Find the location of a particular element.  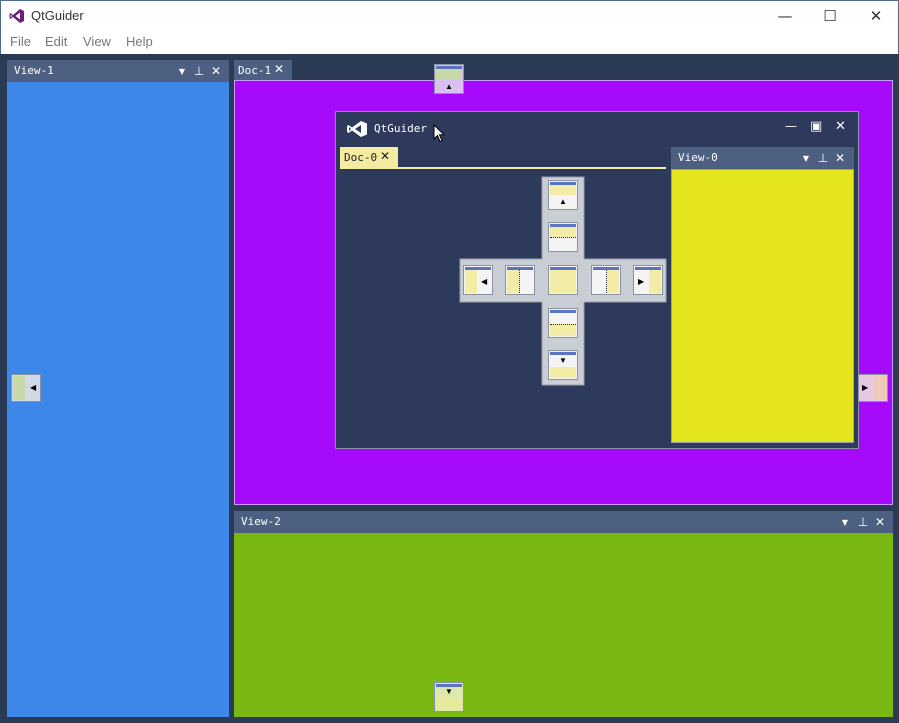

minimize-button: — is located at coordinates (785, 16).